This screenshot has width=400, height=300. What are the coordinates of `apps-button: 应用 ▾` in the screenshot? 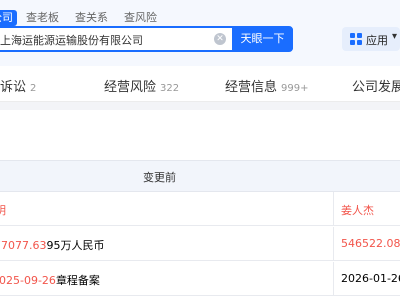 It's located at (371, 39).